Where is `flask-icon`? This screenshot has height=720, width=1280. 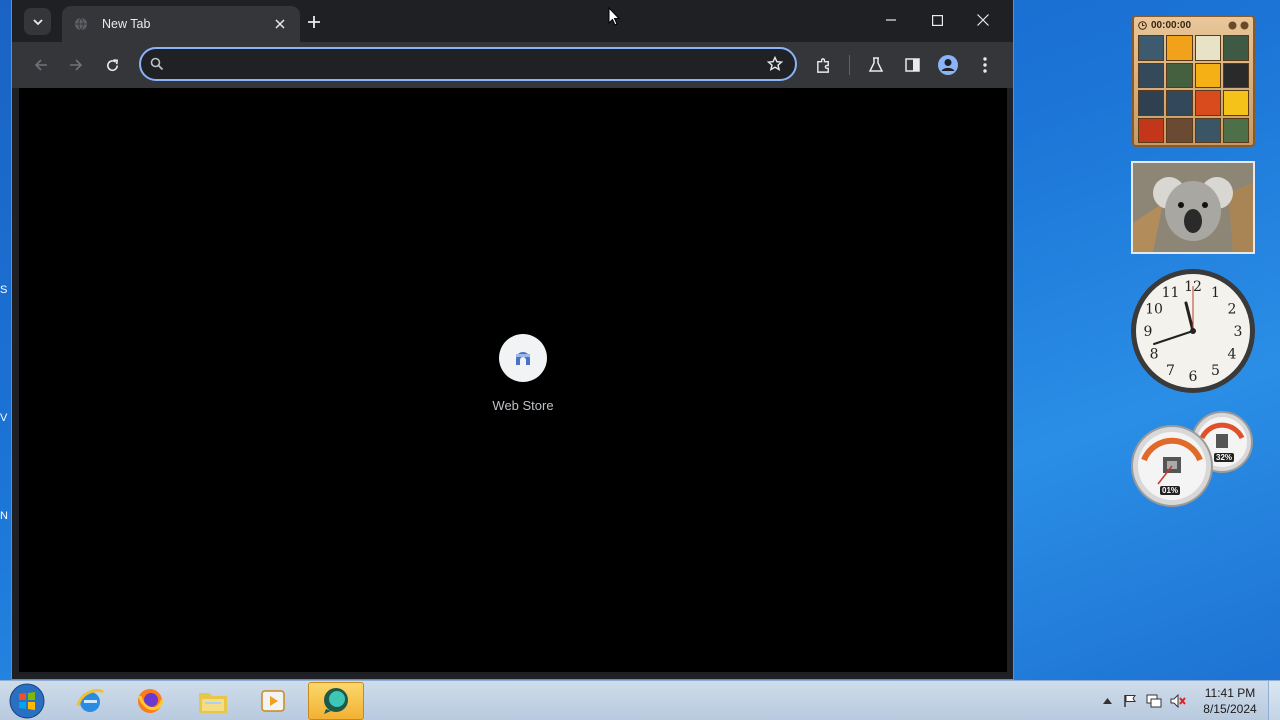 flask-icon is located at coordinates (876, 64).